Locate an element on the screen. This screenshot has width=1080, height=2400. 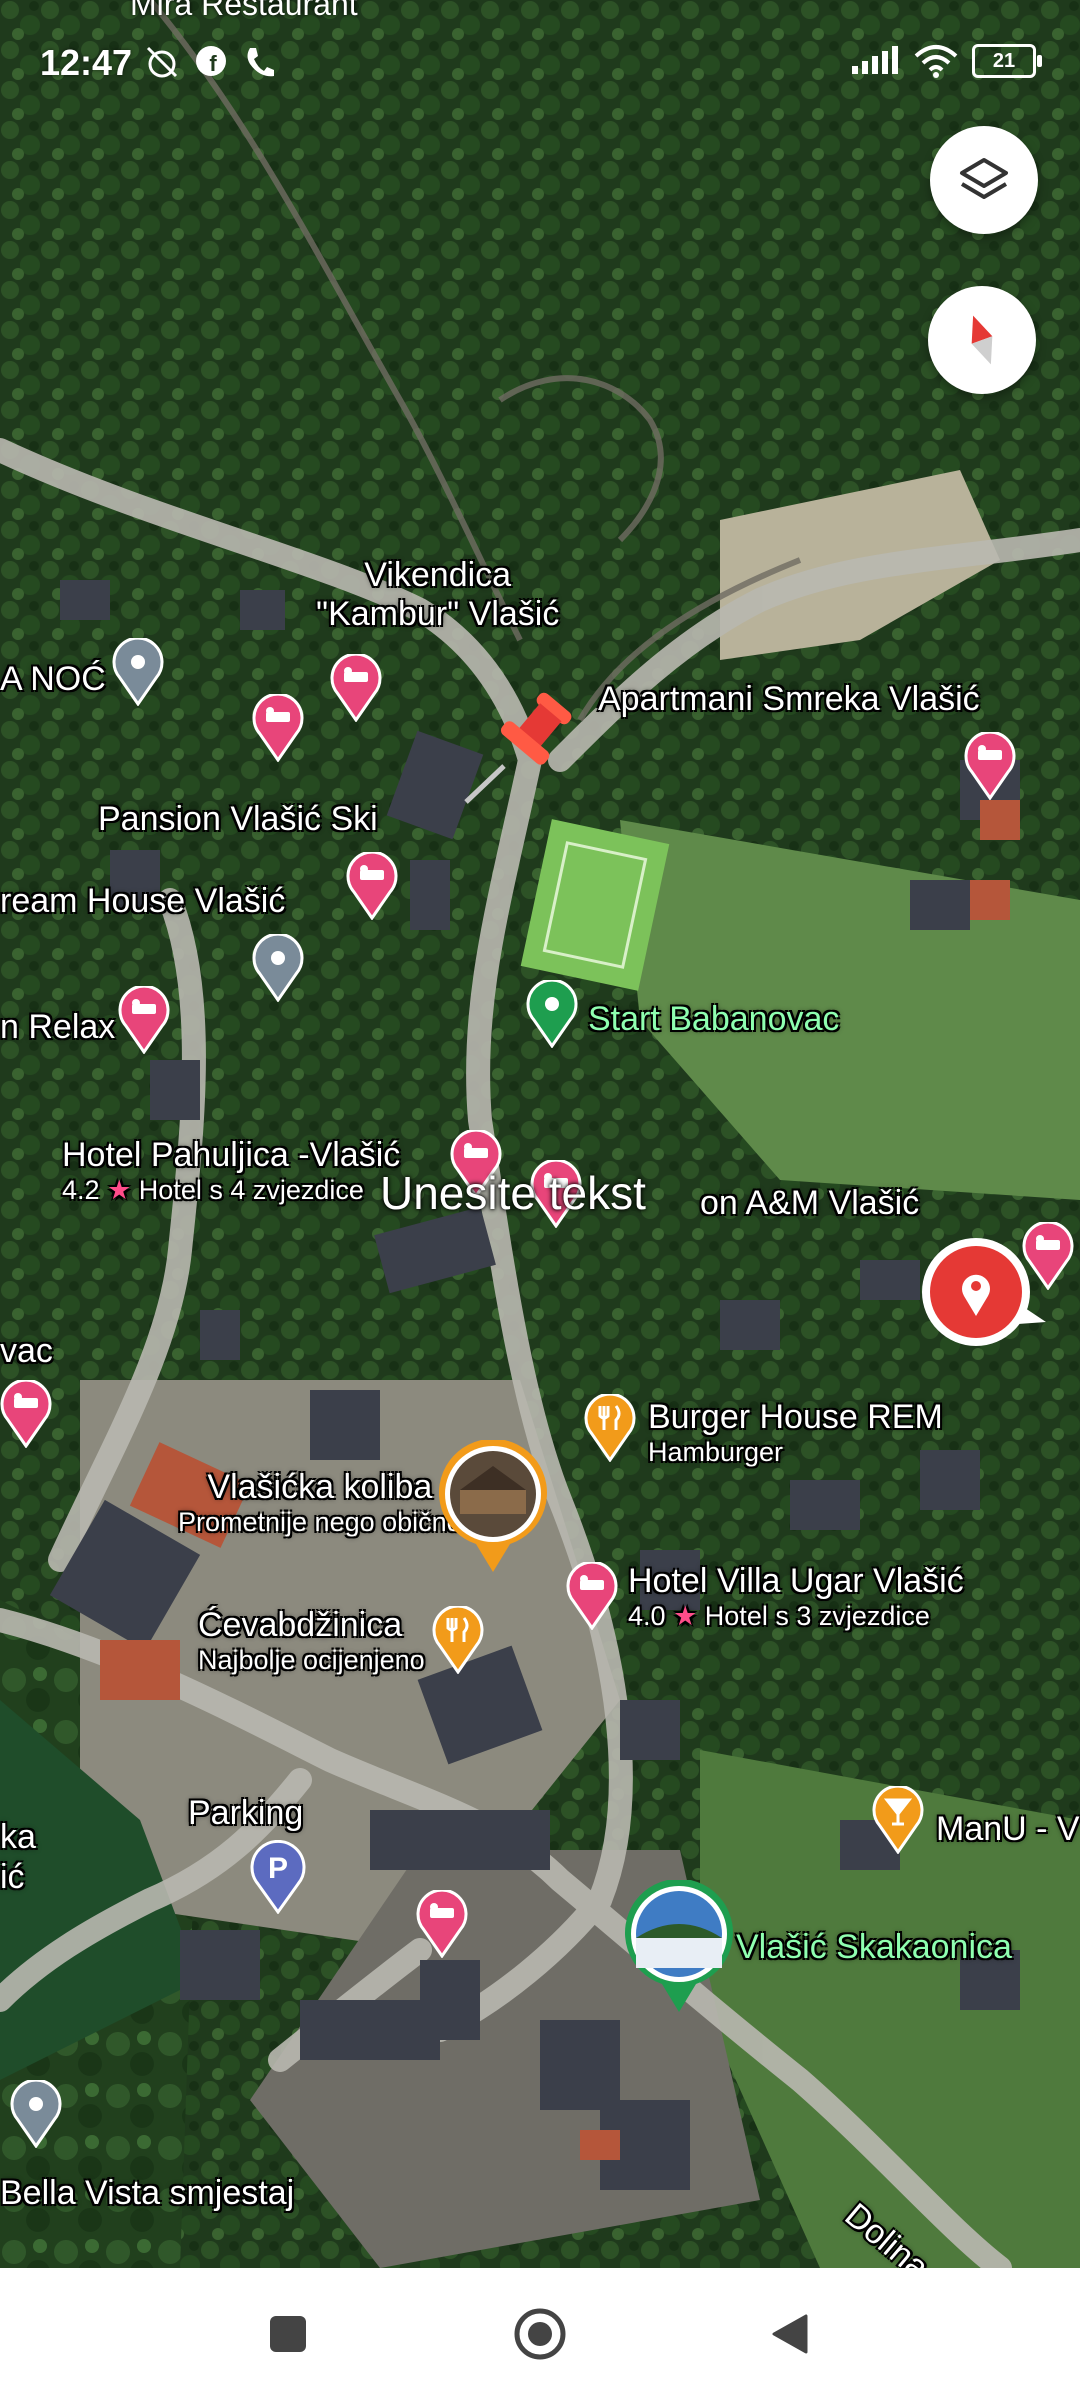
signal-icon is located at coordinates (875, 60).